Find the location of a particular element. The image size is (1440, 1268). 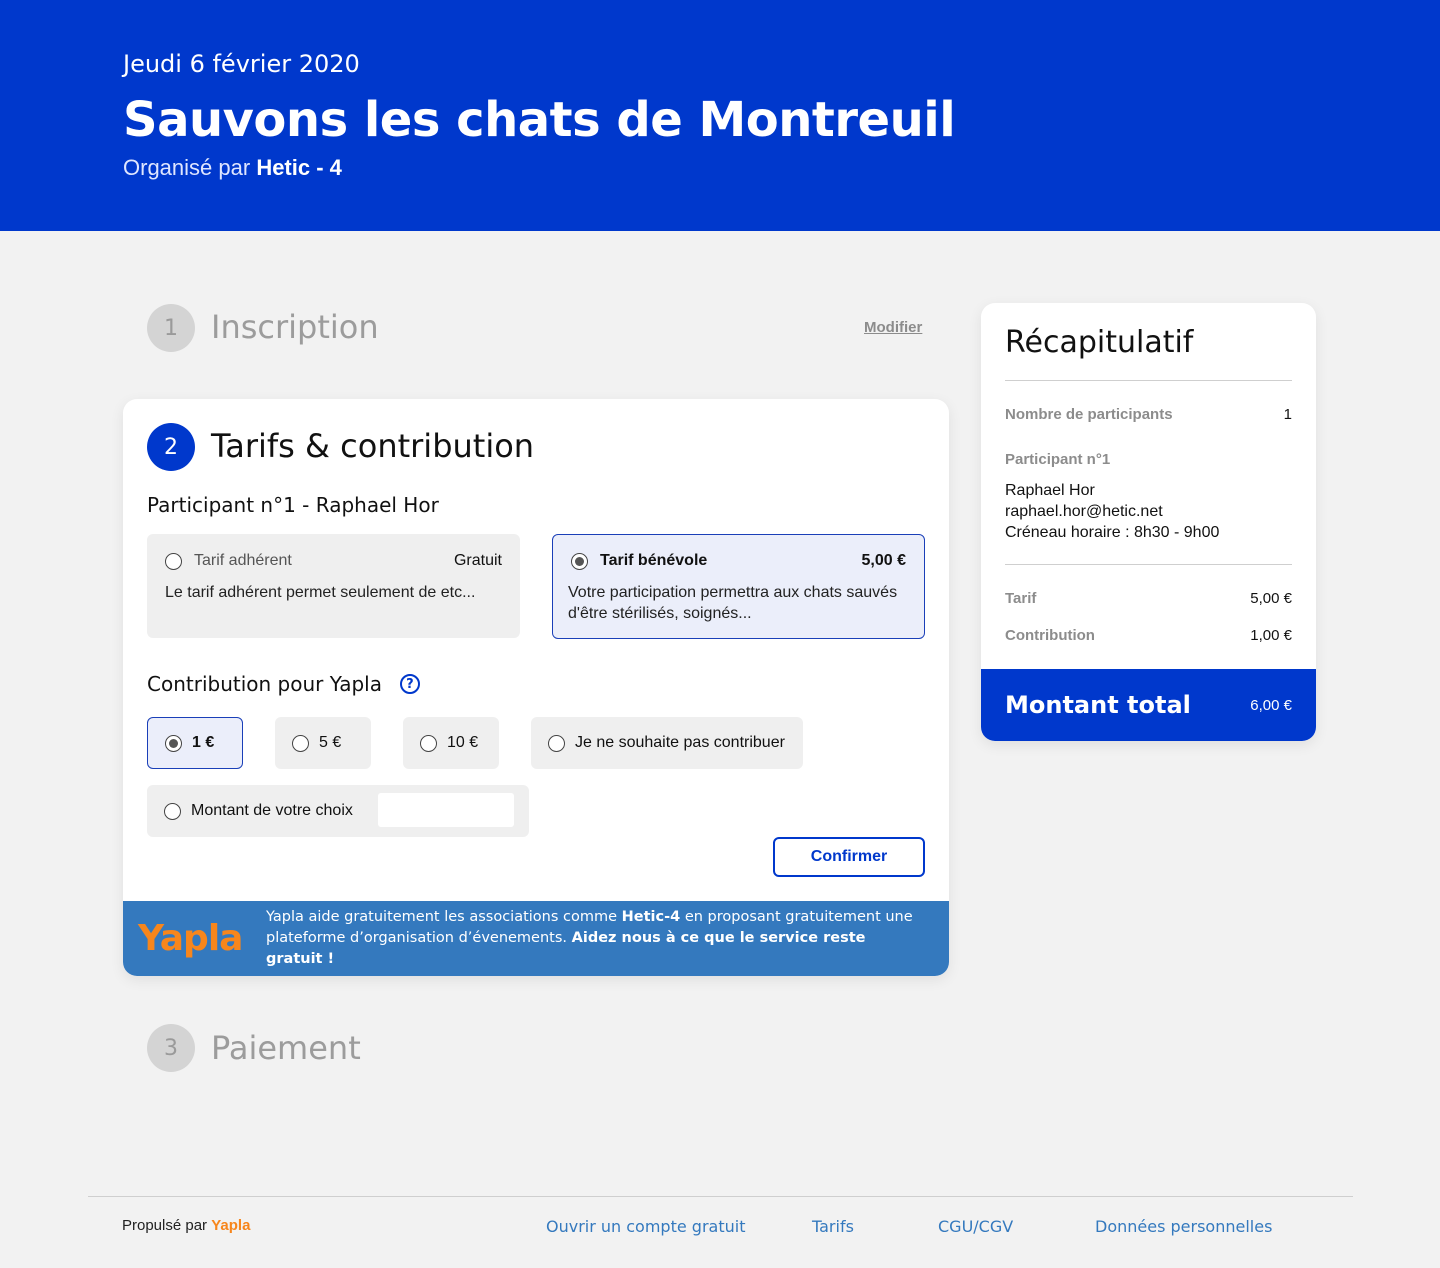

participant-slot: Créneau horaire : 8h30 - 9h00 is located at coordinates (1112, 532).